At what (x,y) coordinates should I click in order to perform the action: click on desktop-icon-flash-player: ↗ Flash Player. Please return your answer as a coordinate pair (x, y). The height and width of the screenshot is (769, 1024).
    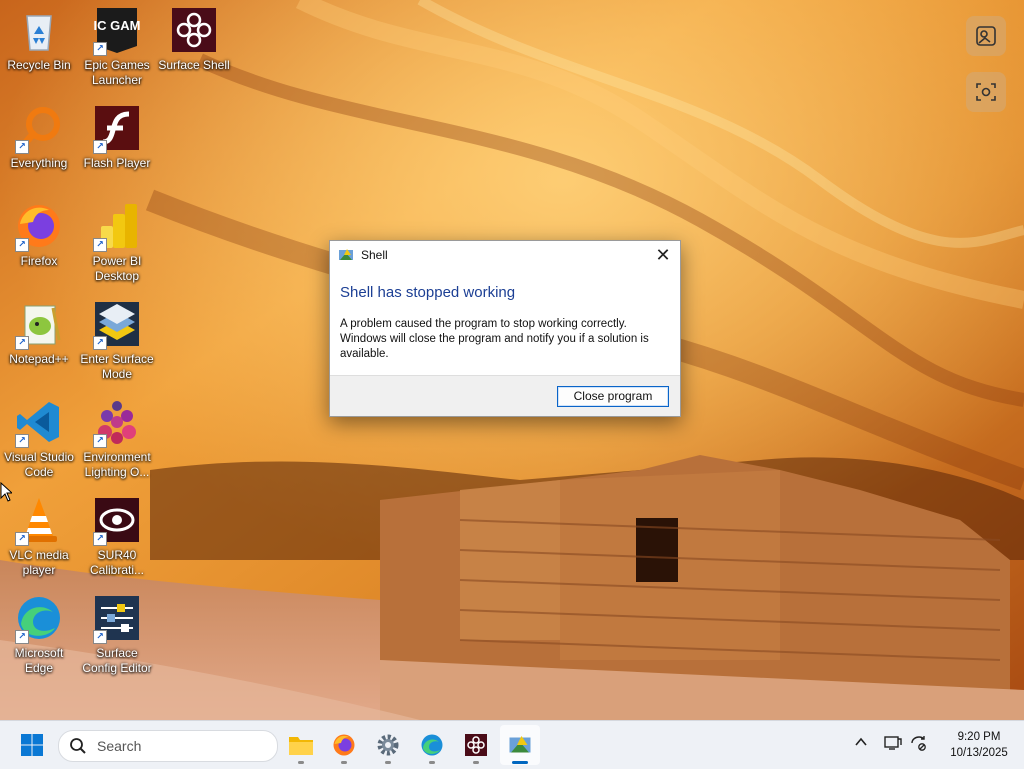
    Looking at the image, I should click on (117, 137).